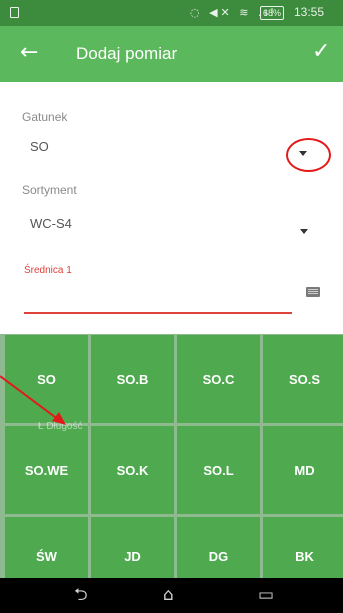 The width and height of the screenshot is (343, 613). I want to click on status-bar: ◌ ◀✕ ≋ .ıl 68% 13:55, so click(171, 13).